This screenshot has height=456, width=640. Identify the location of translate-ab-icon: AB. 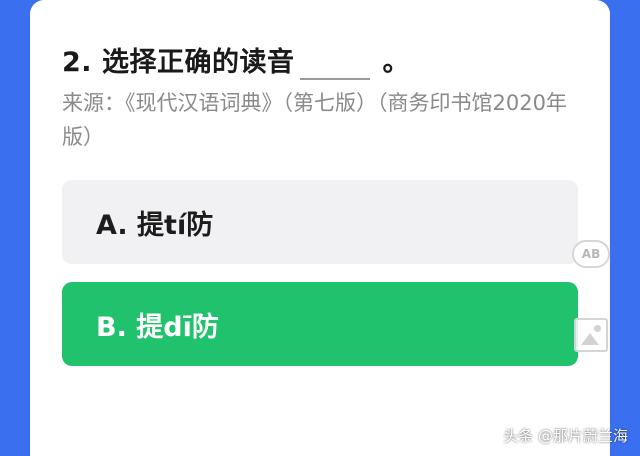
(591, 254).